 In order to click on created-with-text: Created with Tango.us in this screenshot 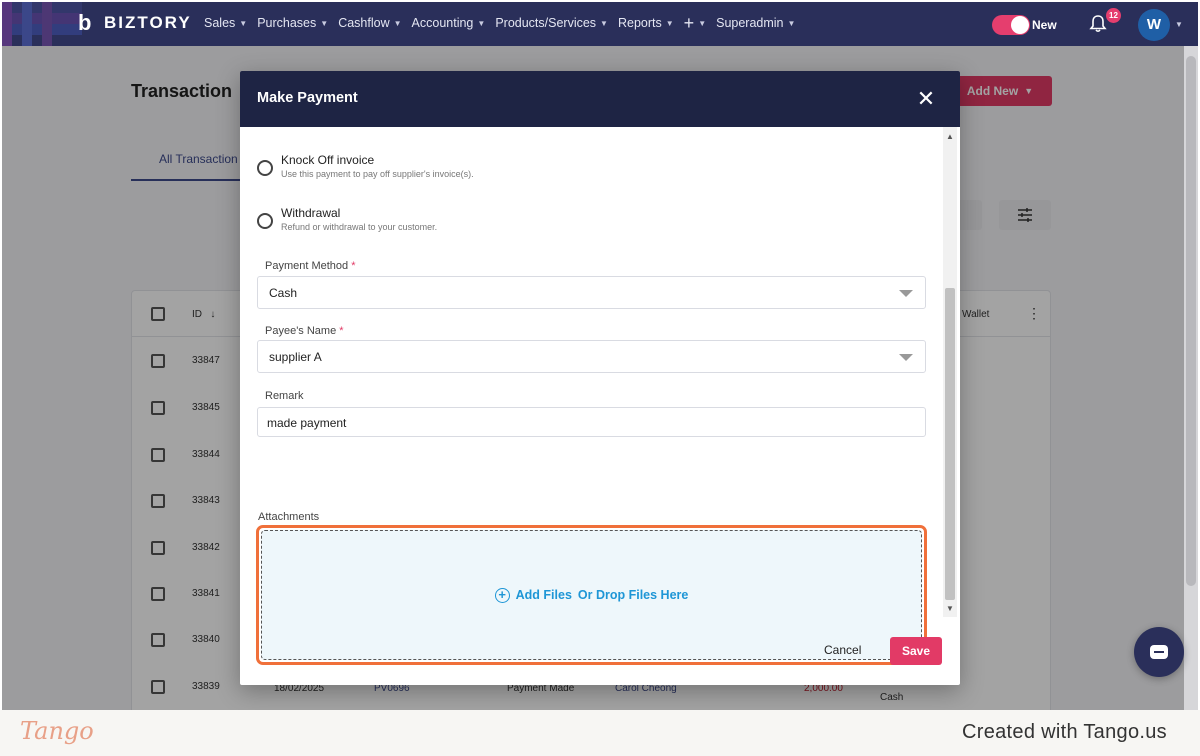, I will do `click(1064, 732)`.